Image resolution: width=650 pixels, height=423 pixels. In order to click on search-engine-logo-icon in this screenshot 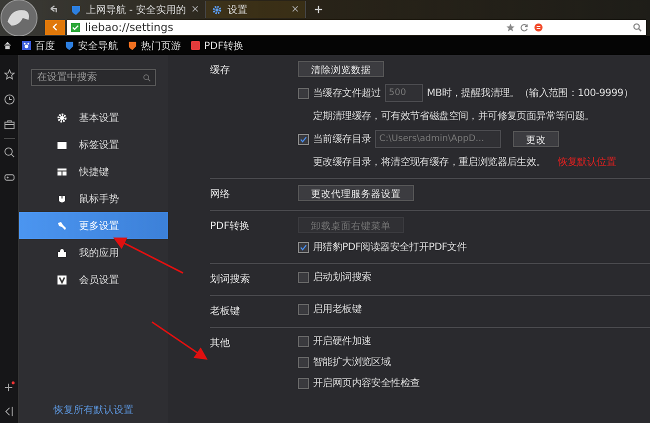, I will do `click(538, 27)`.